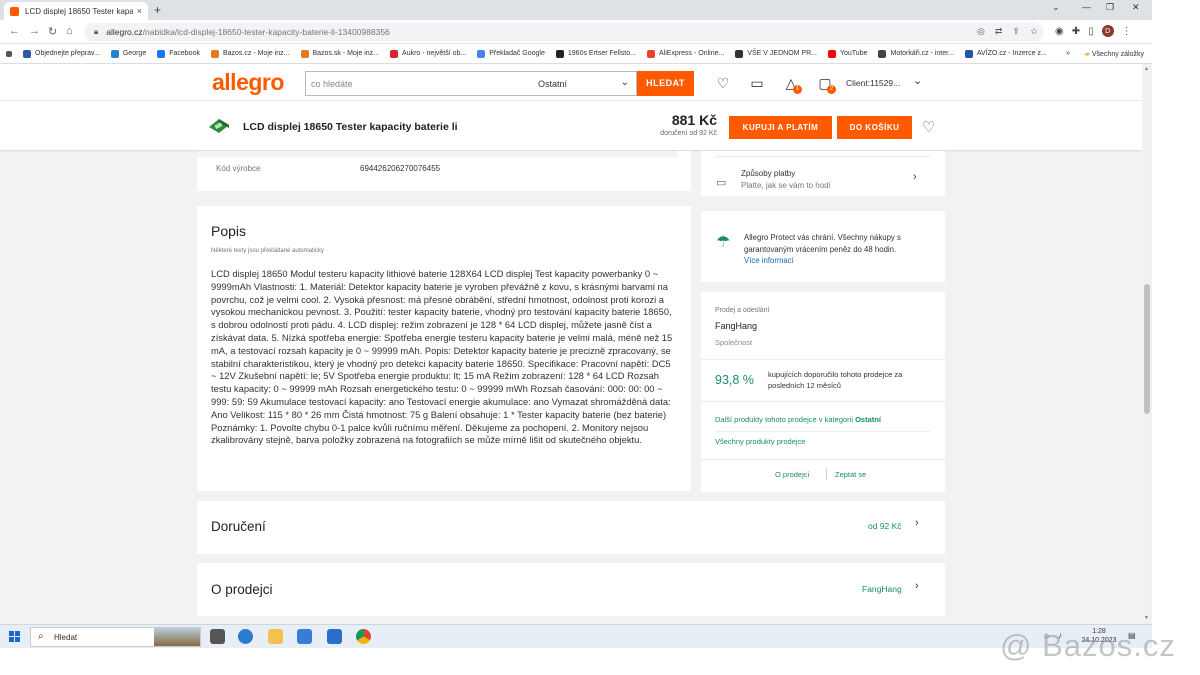  I want to click on search-input: co hledáte, so click(418, 83).